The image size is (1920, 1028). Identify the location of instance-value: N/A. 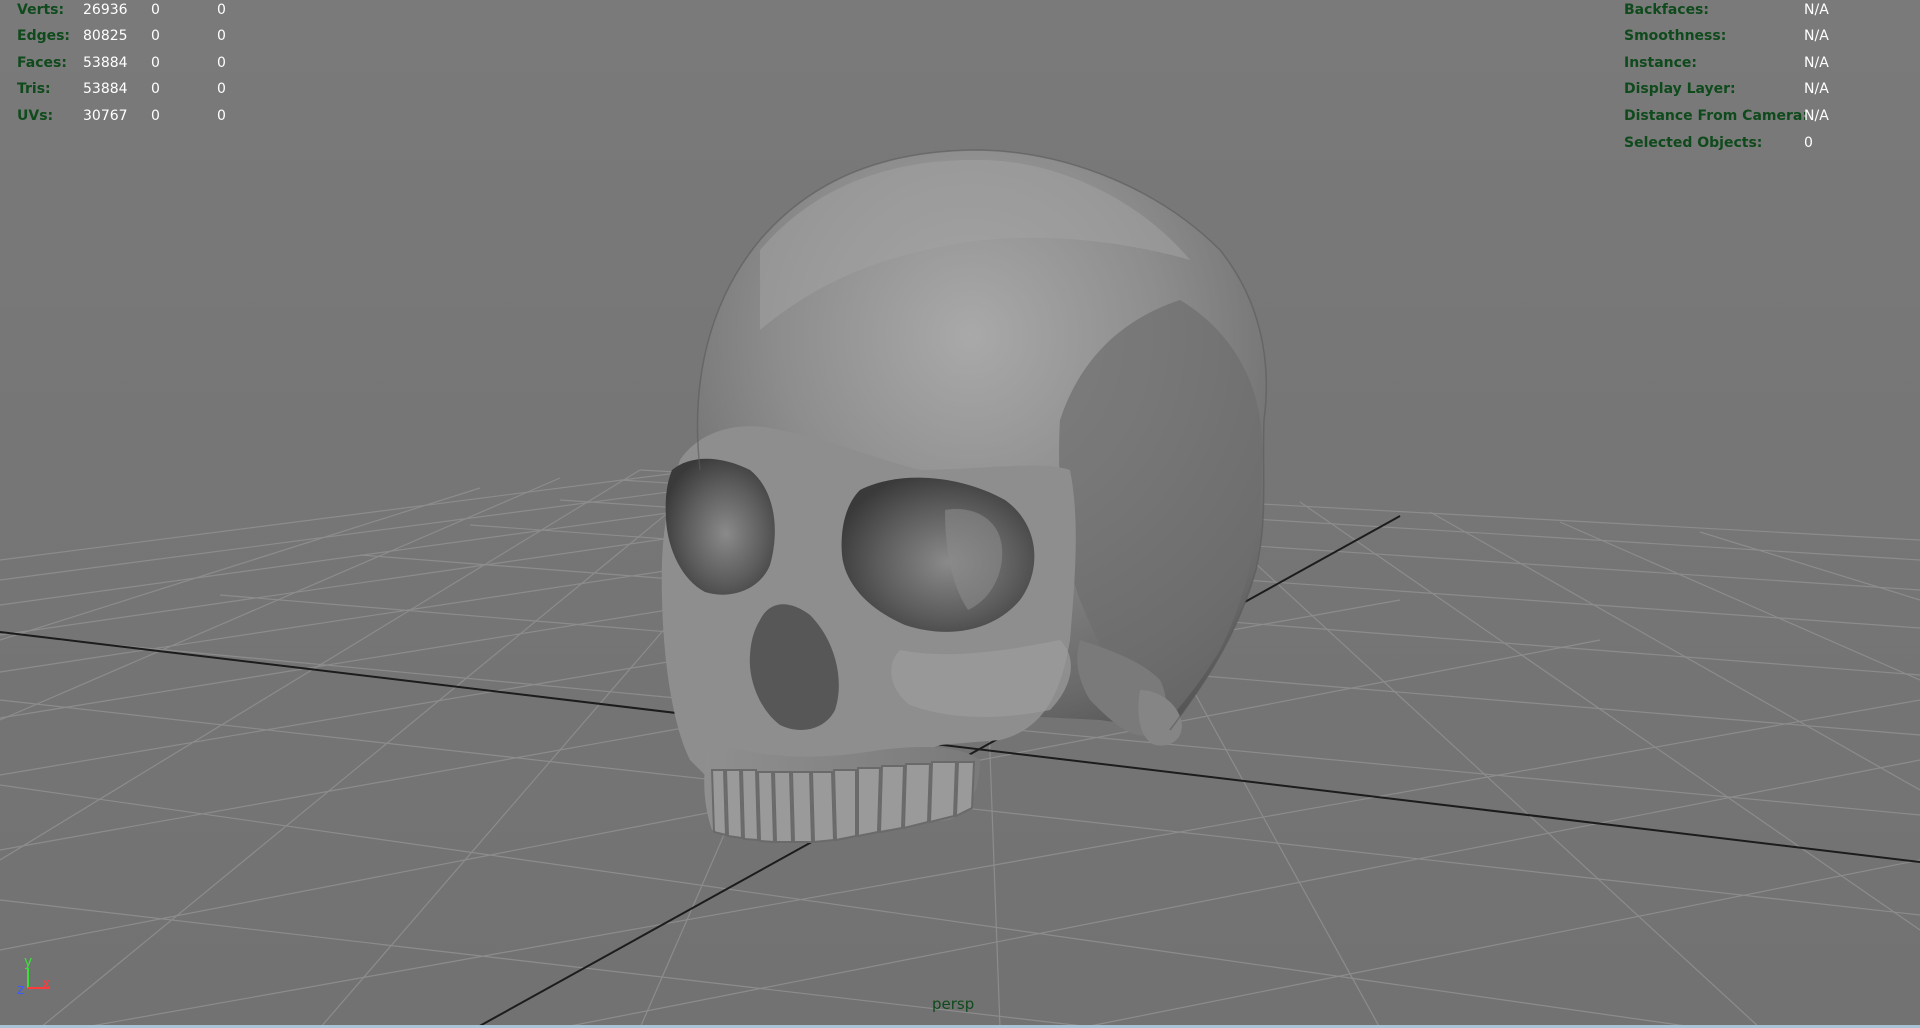
(1816, 63).